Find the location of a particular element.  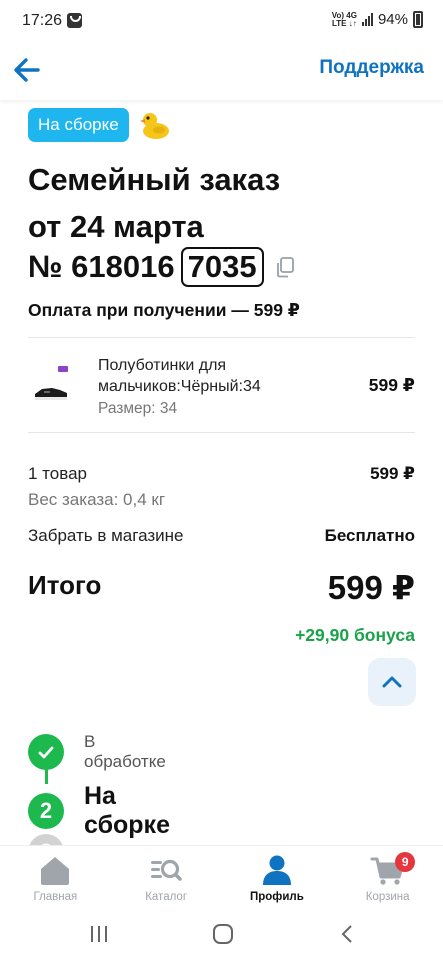

product-image is located at coordinates (51, 387).